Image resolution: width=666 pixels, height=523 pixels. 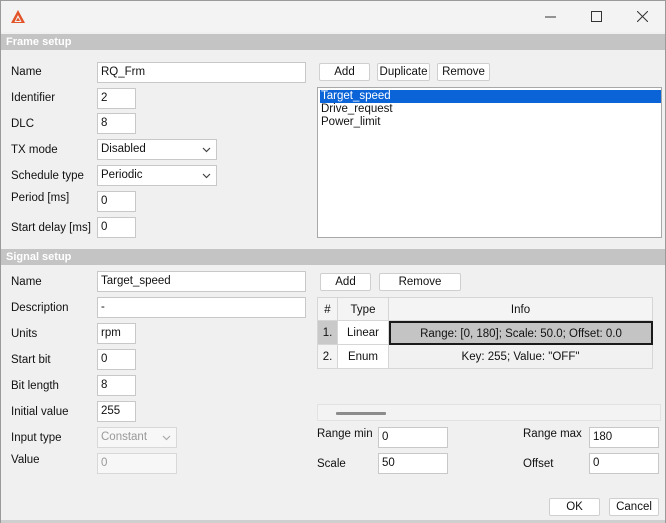 What do you see at coordinates (116, 98) in the screenshot?
I see `identifier-field: 2` at bounding box center [116, 98].